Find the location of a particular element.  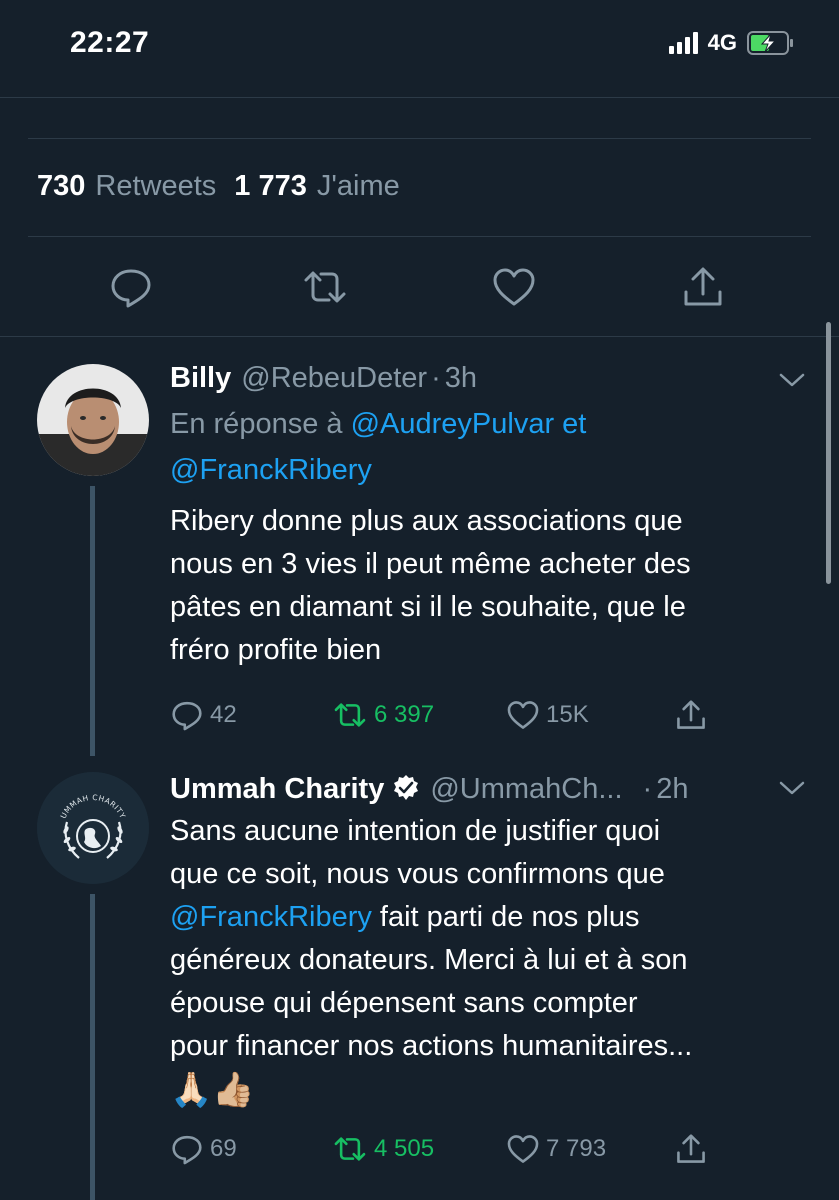

retweet-button: 6 397 is located at coordinates (383, 715).